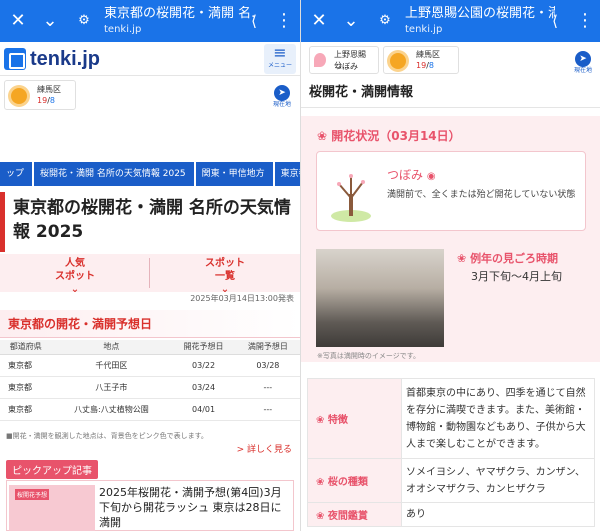 The width and height of the screenshot is (600, 531). Describe the element at coordinates (280, 52) in the screenshot. I see `hamburger-icon: ≡` at that location.